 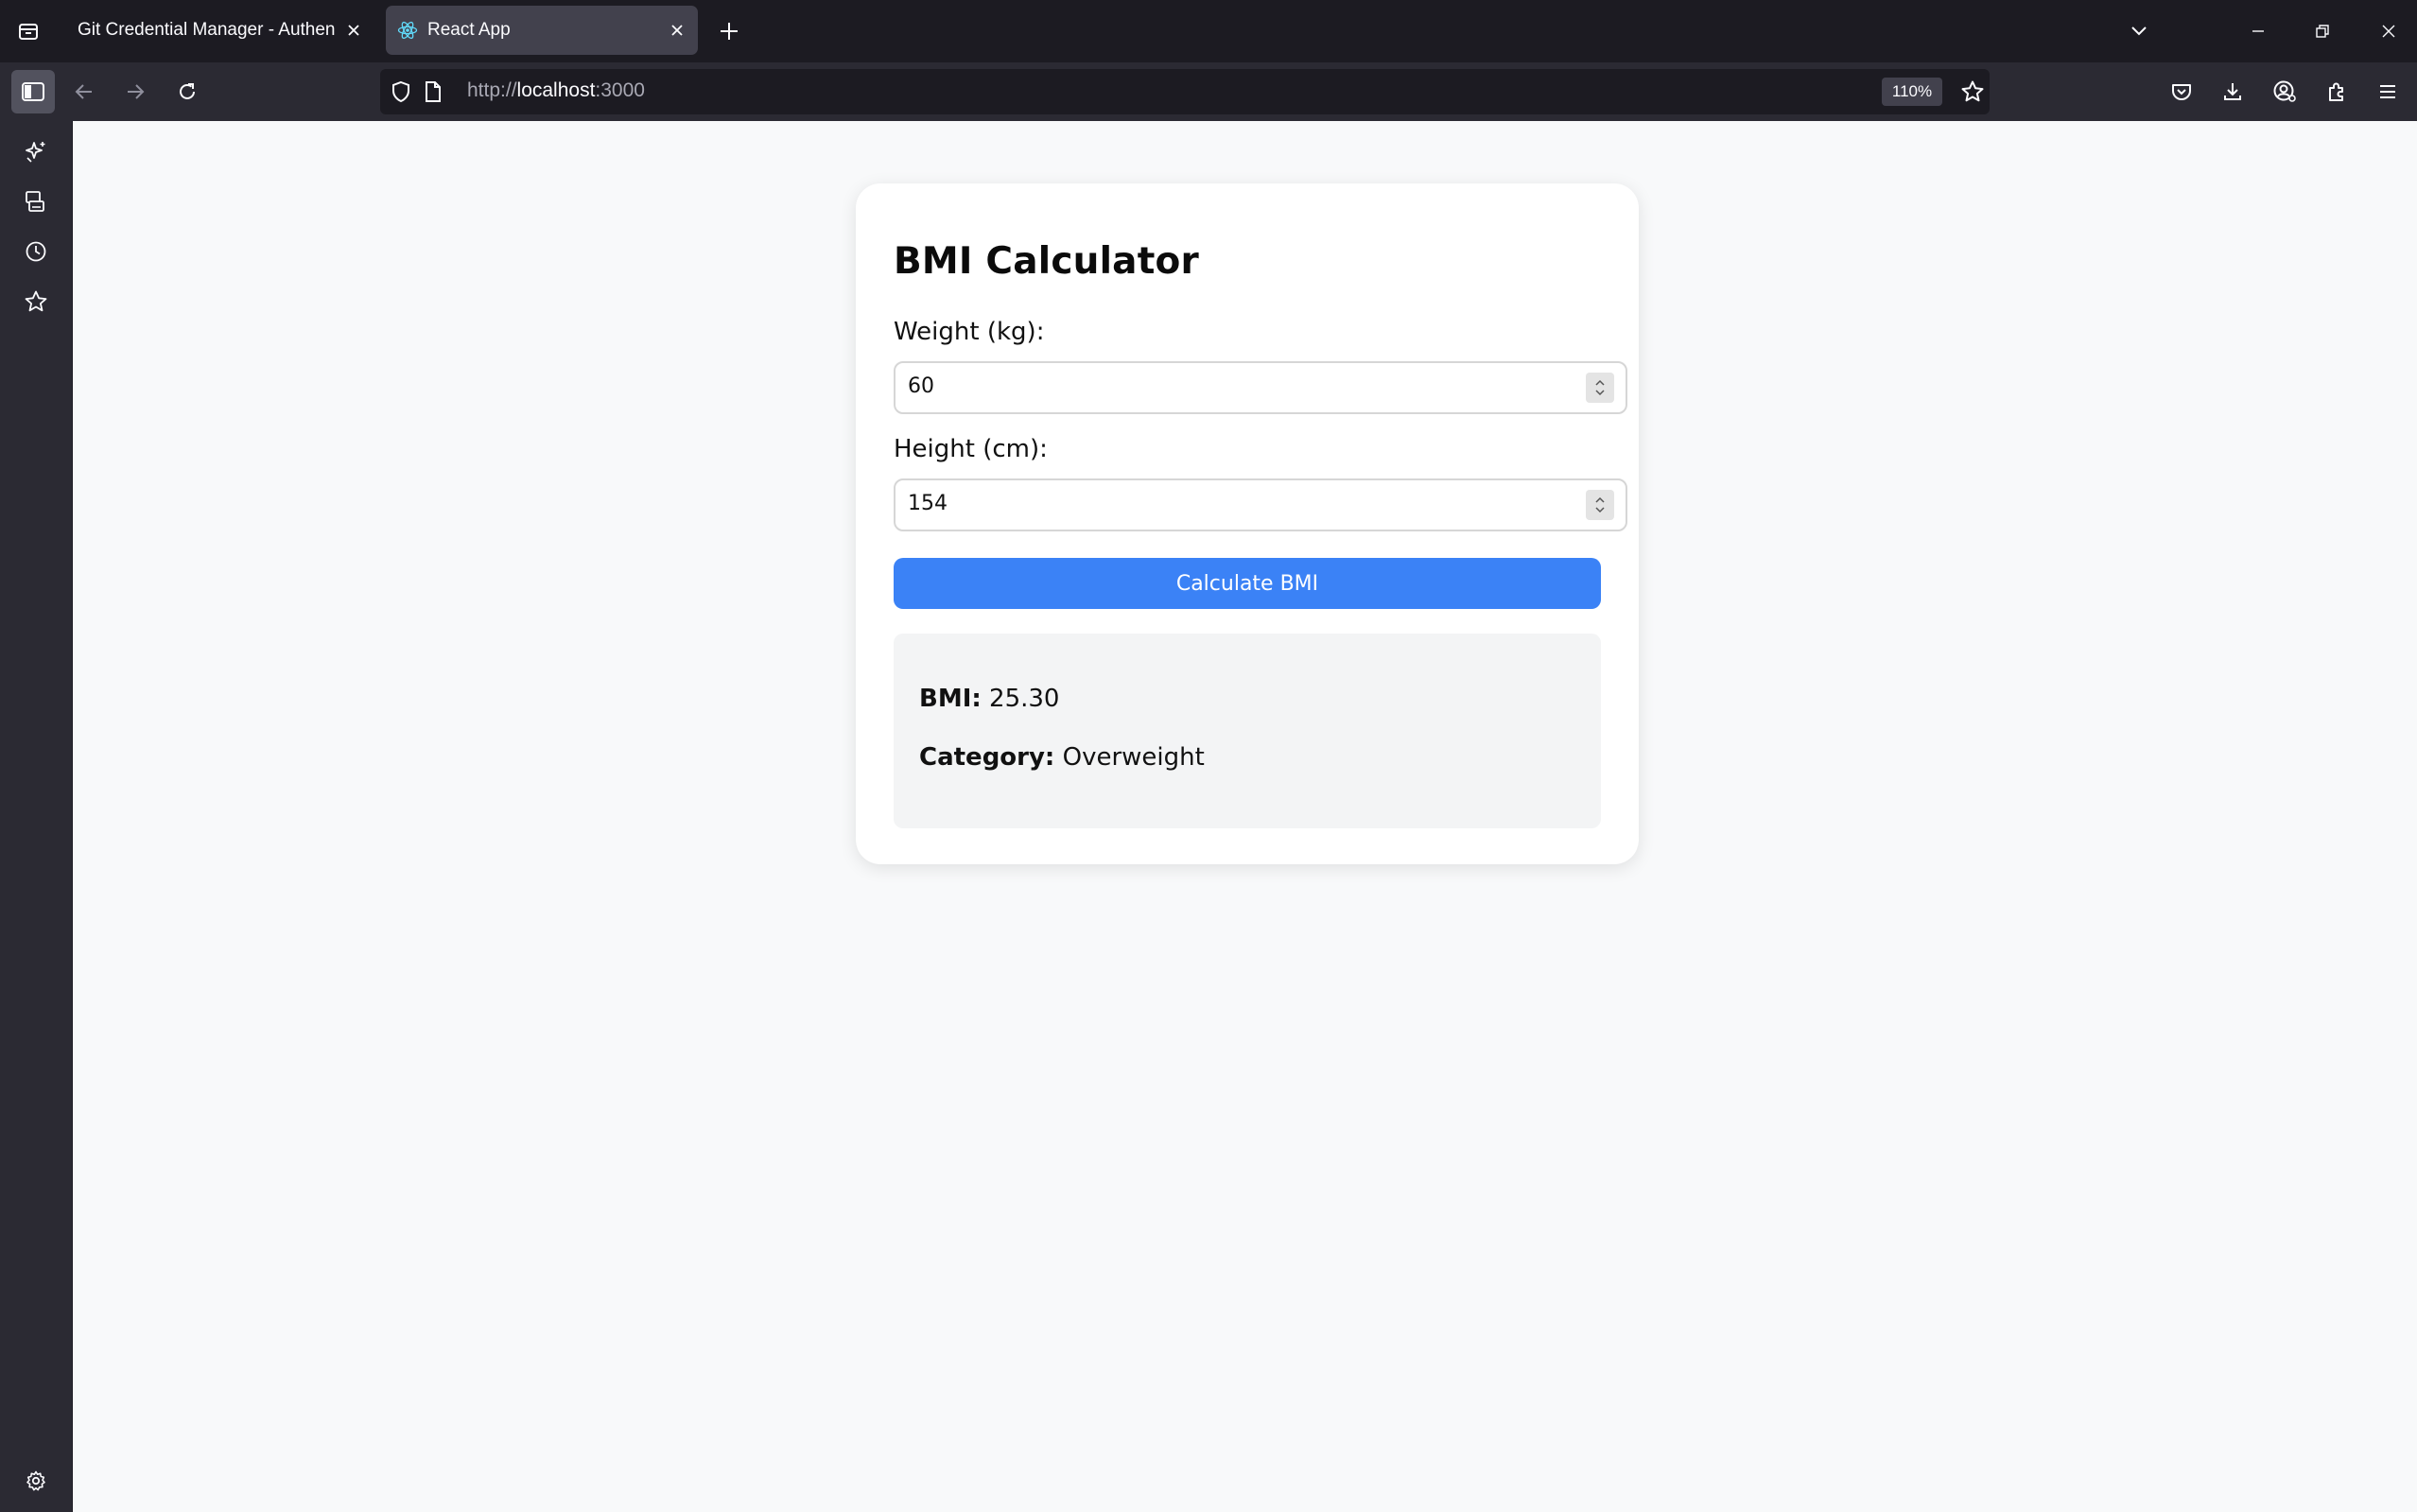 What do you see at coordinates (1261, 505) in the screenshot?
I see `height-input: 154` at bounding box center [1261, 505].